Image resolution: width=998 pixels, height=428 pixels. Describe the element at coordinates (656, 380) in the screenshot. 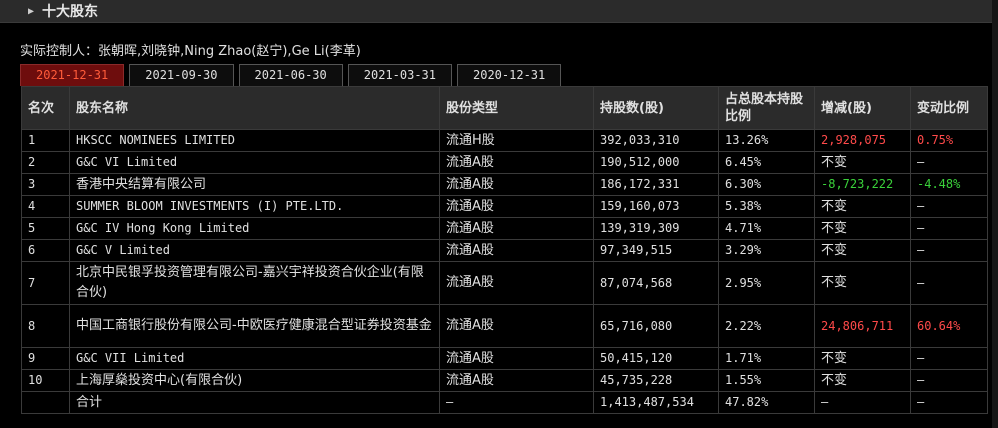

I see `shares-cell: 45,735,228` at that location.